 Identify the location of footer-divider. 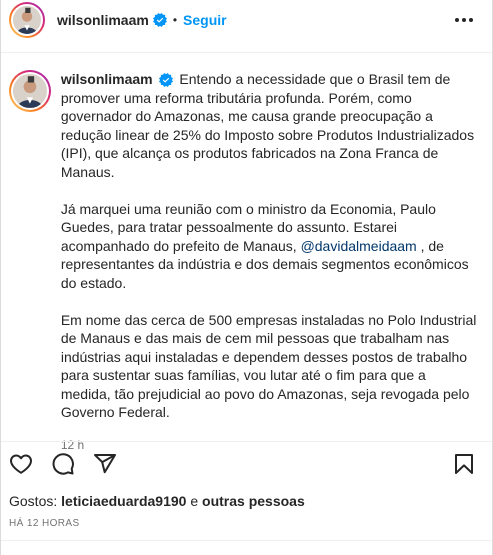
(246, 540).